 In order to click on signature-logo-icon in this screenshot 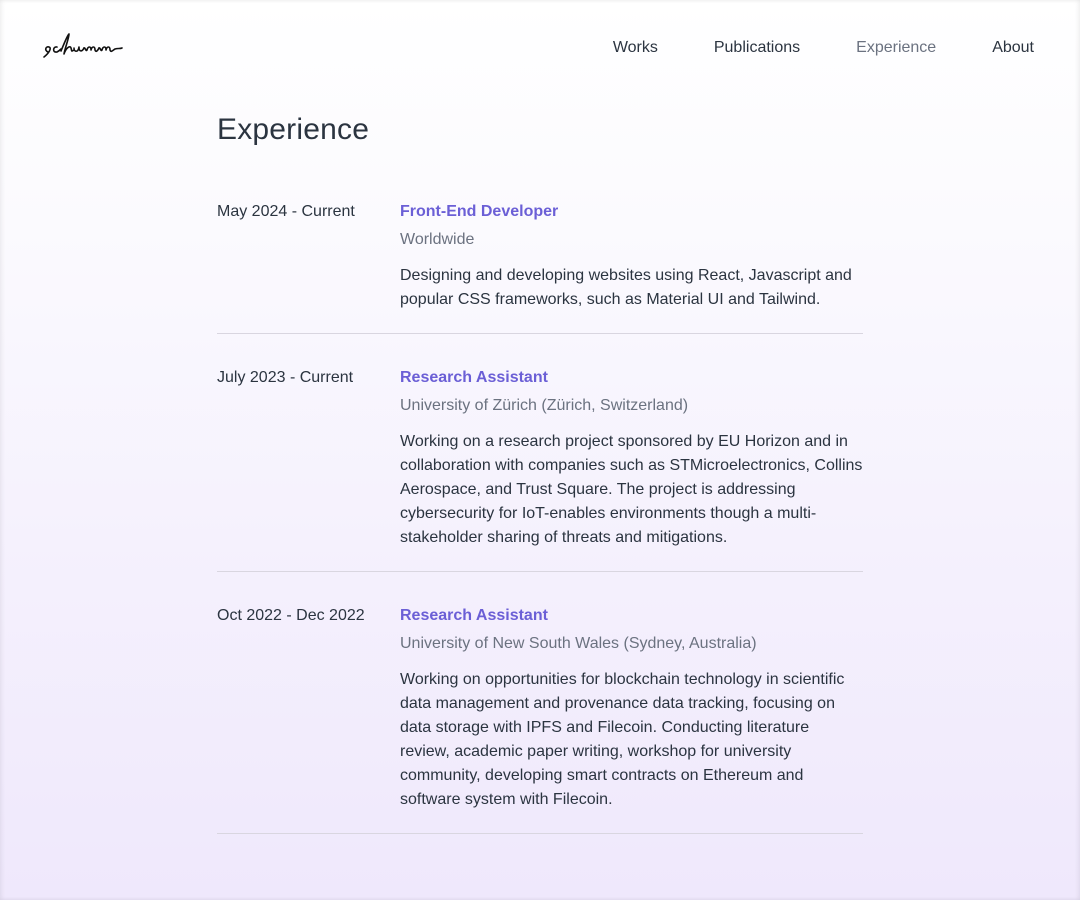, I will do `click(83, 45)`.